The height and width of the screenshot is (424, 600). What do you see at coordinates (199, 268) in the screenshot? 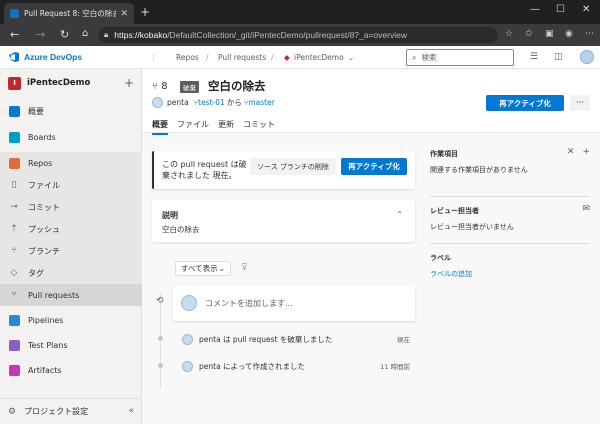
I see `filter-label: すべて表示` at bounding box center [199, 268].